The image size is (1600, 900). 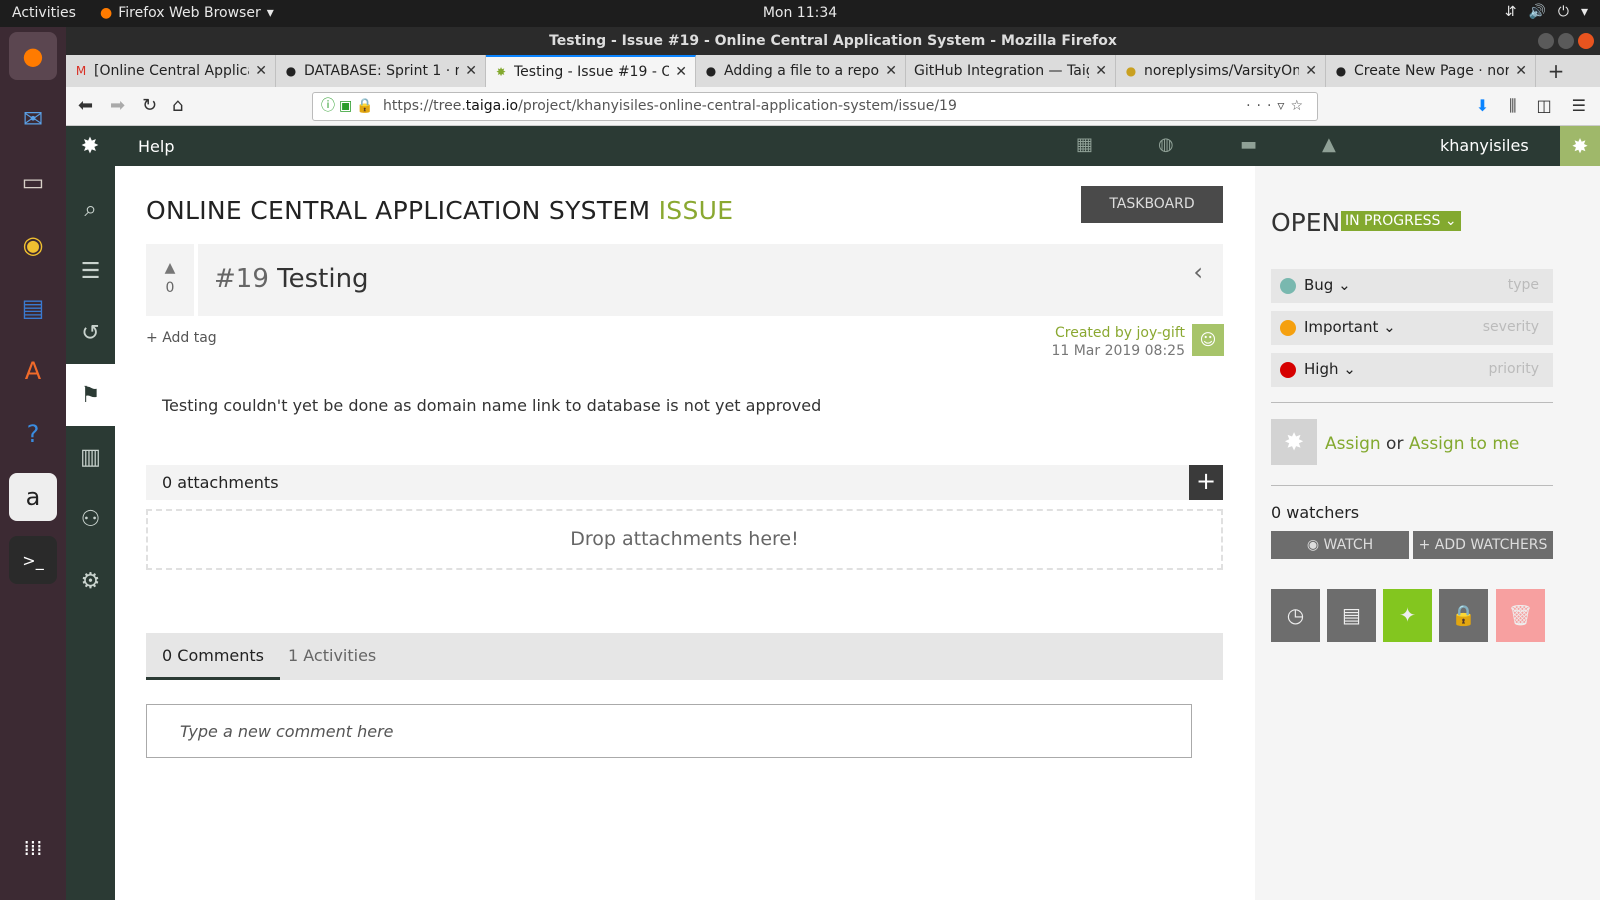 What do you see at coordinates (33, 182) in the screenshot?
I see `files-icon: ▭` at bounding box center [33, 182].